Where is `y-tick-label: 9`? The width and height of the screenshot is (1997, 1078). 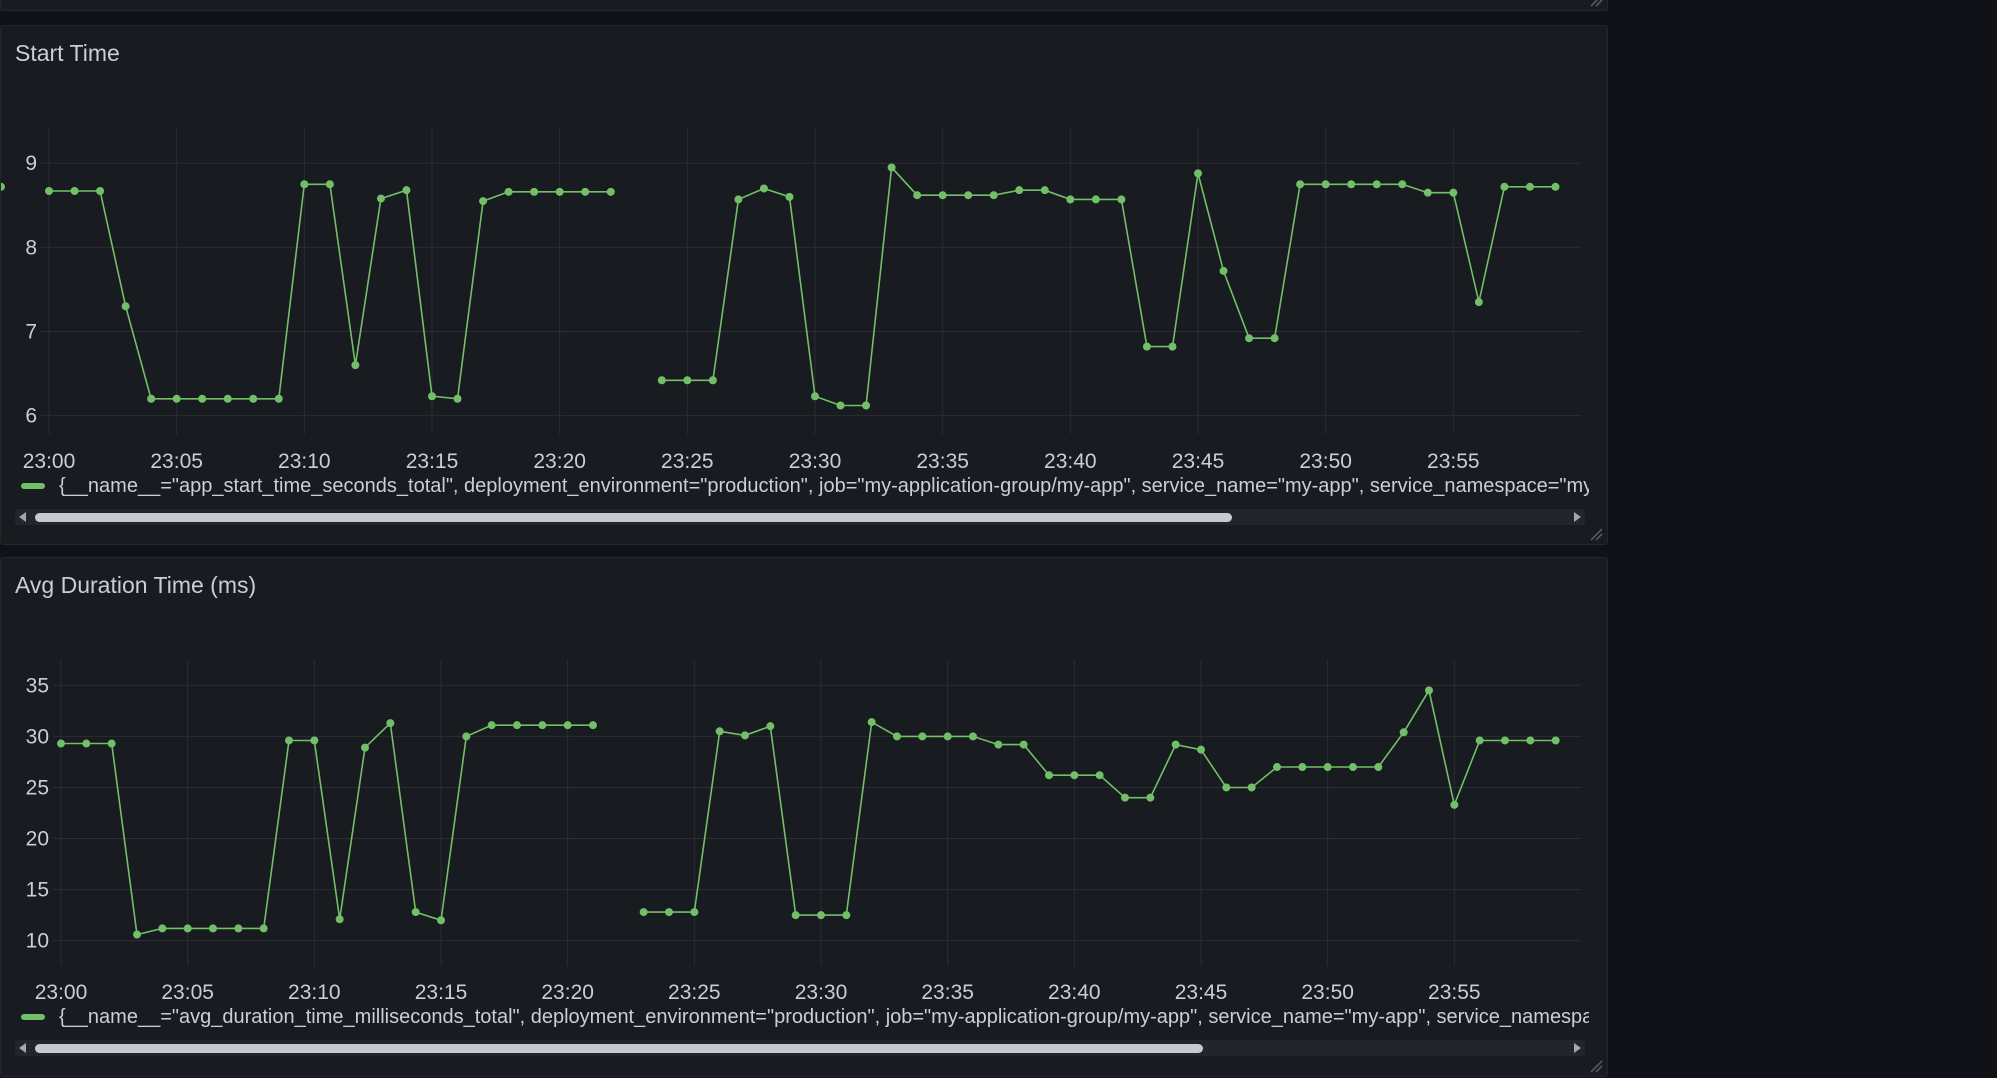 y-tick-label: 9 is located at coordinates (31, 163).